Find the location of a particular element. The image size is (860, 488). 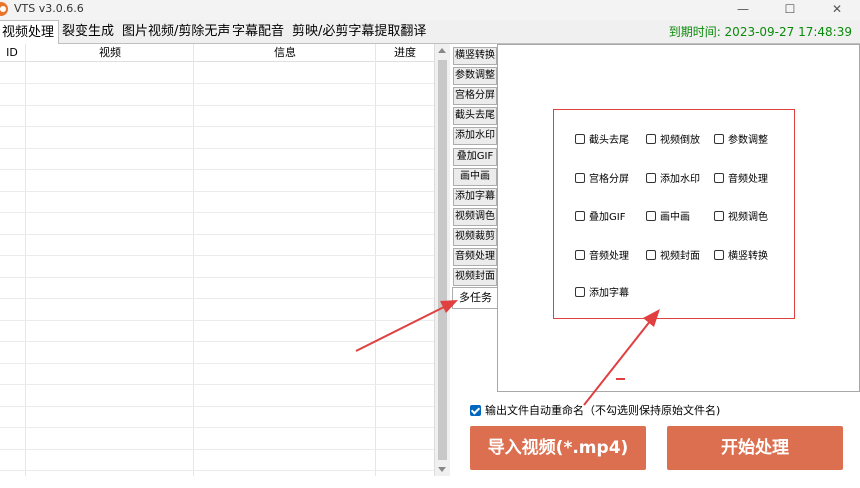

tab-subtitle-dubbing: 字幕配音 is located at coordinates (258, 32).